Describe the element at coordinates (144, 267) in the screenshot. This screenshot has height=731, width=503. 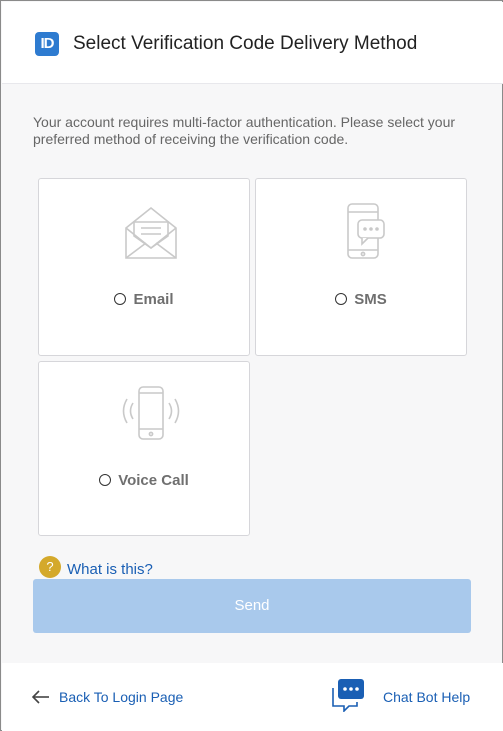
I see `email-option-card: Email` at that location.